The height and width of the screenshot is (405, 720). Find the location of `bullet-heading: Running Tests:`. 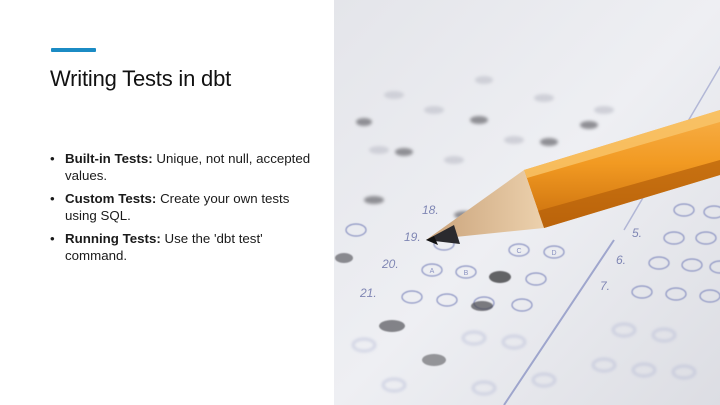

bullet-heading: Running Tests: is located at coordinates (113, 238).